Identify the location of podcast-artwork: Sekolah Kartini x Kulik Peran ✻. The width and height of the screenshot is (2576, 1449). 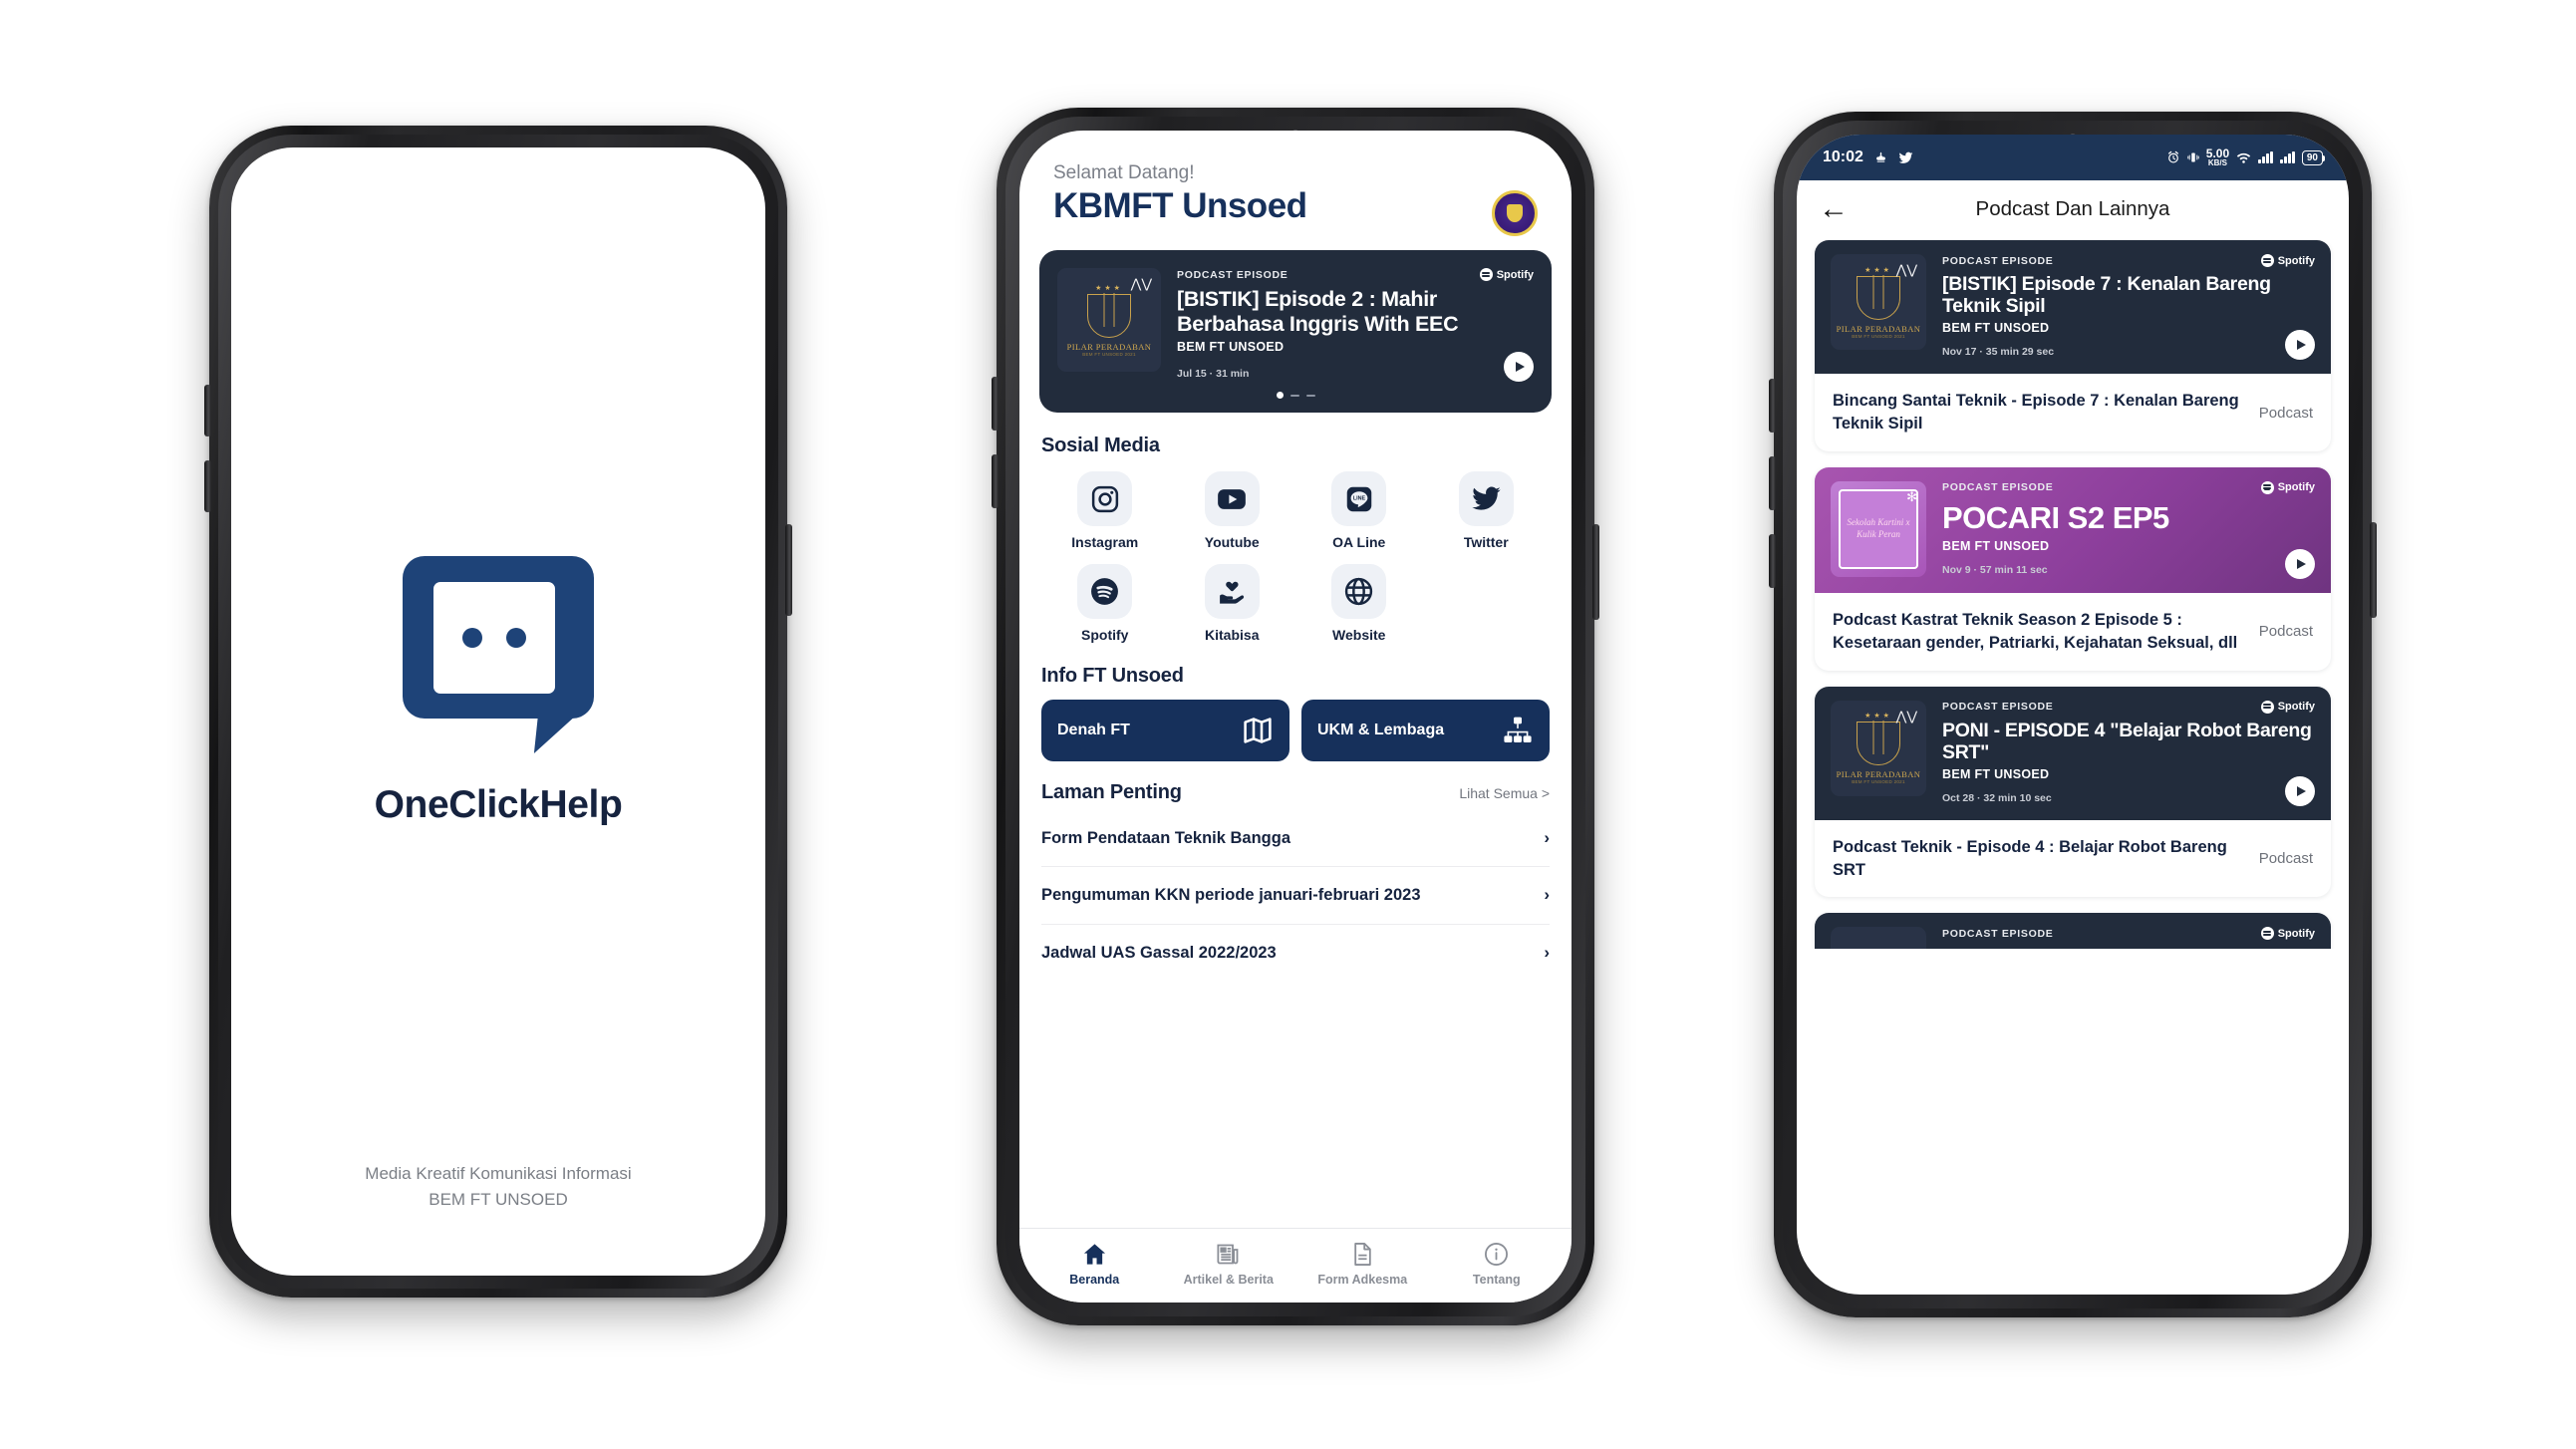
(1878, 528).